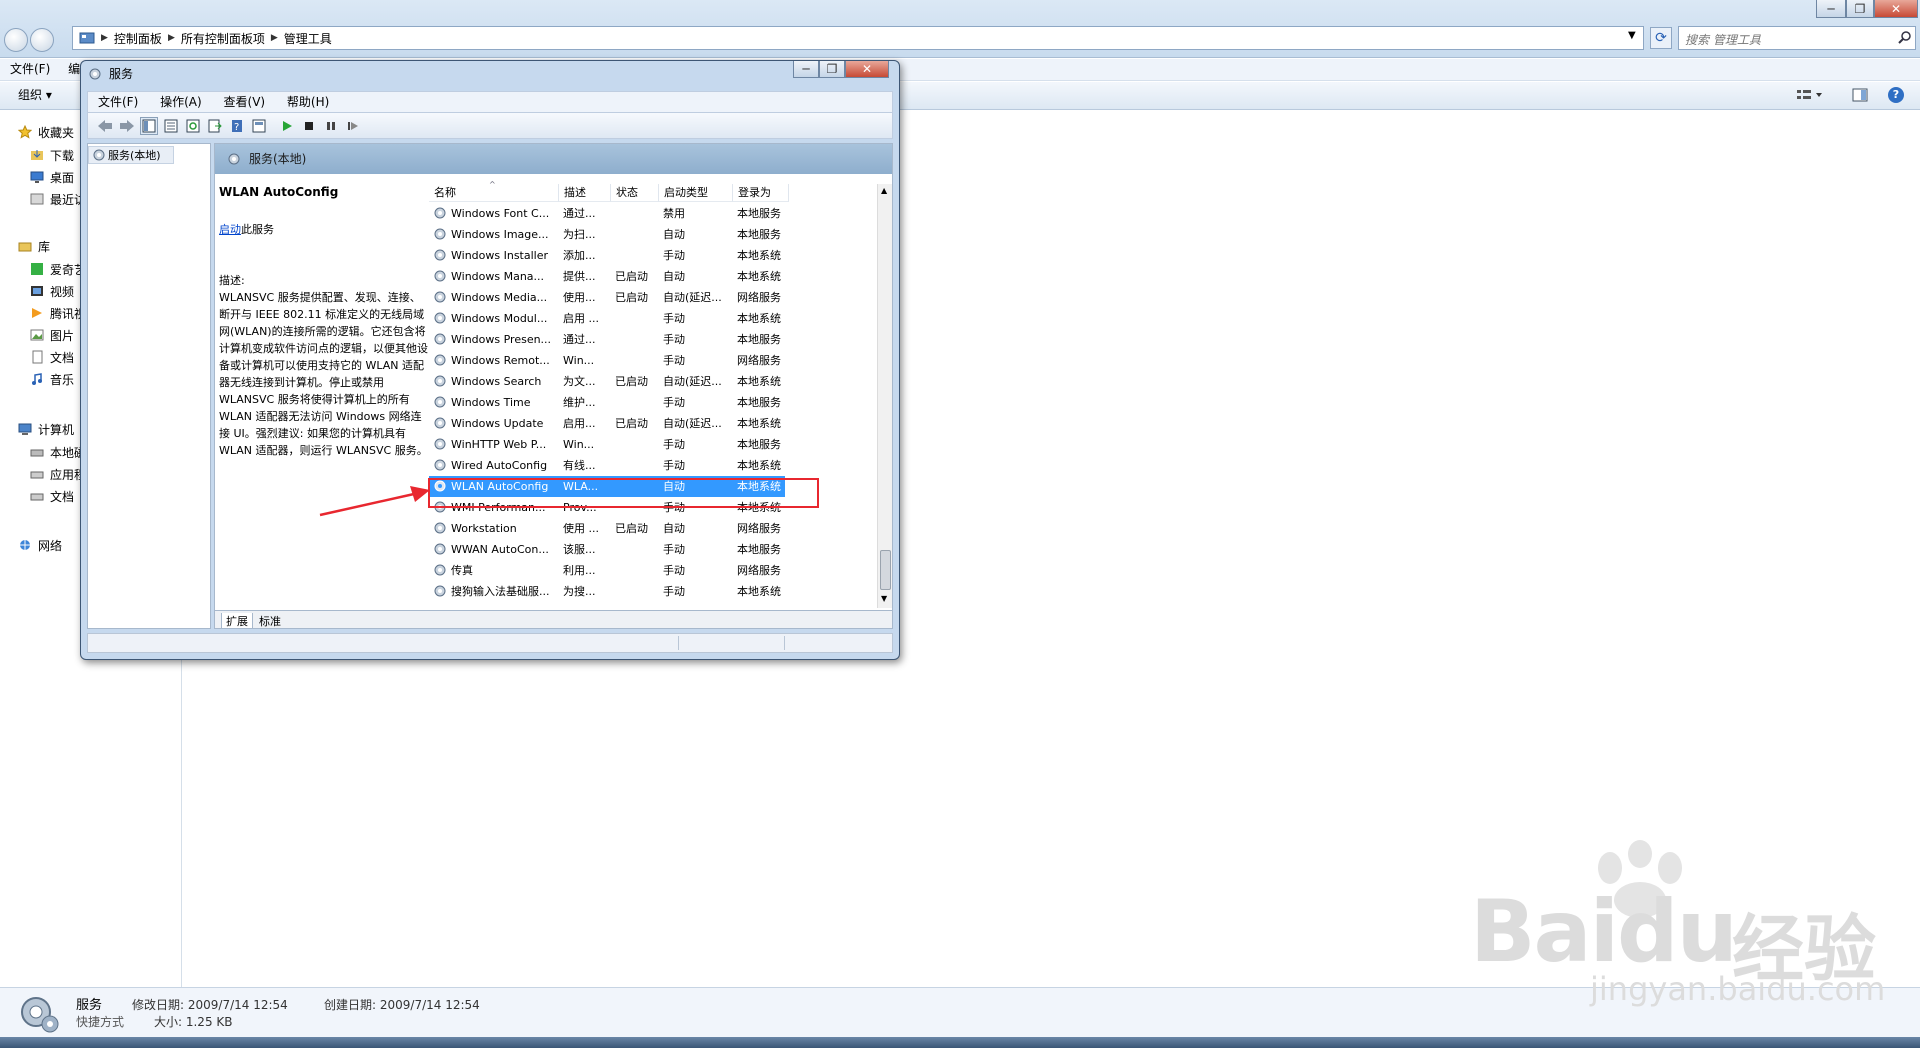  I want to click on column-header-description: 描述, so click(585, 193).